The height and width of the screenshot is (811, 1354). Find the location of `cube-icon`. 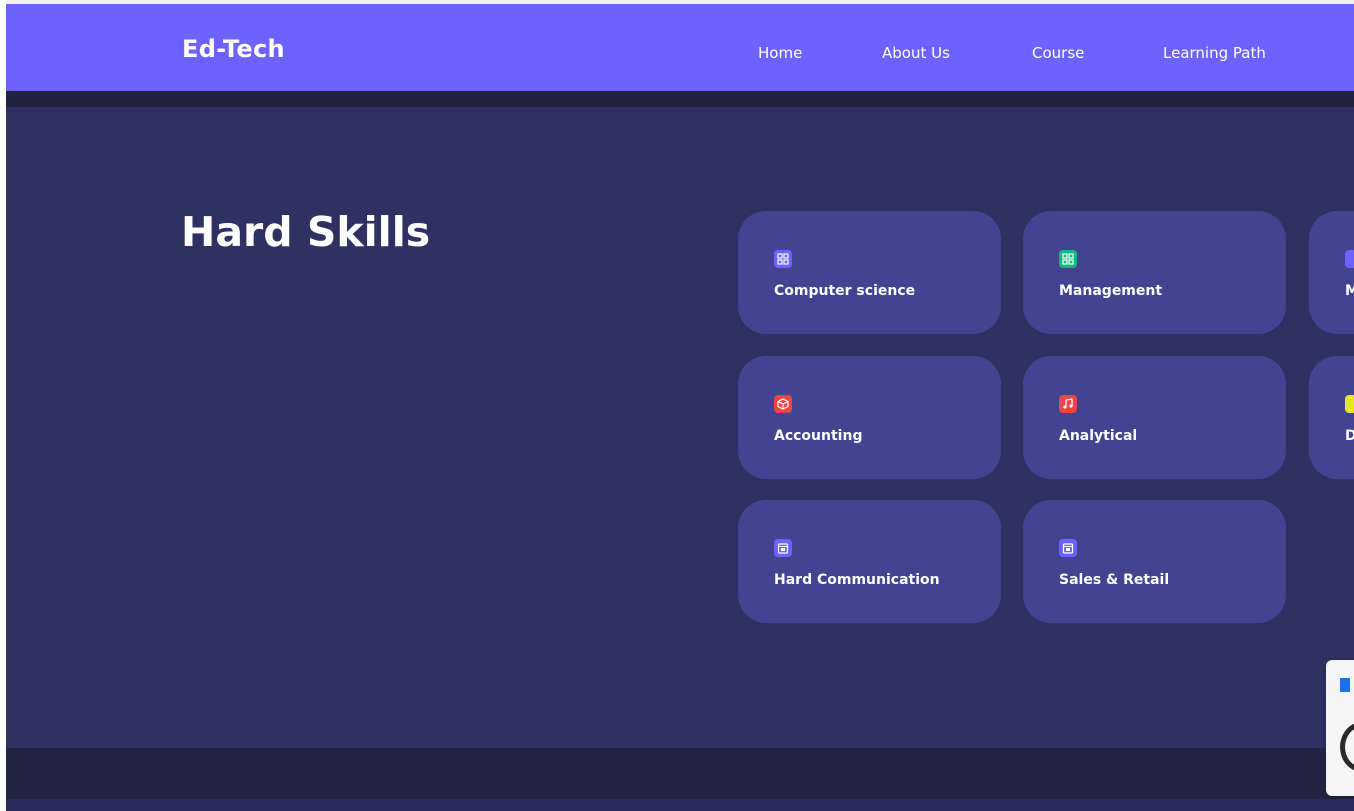

cube-icon is located at coordinates (783, 404).